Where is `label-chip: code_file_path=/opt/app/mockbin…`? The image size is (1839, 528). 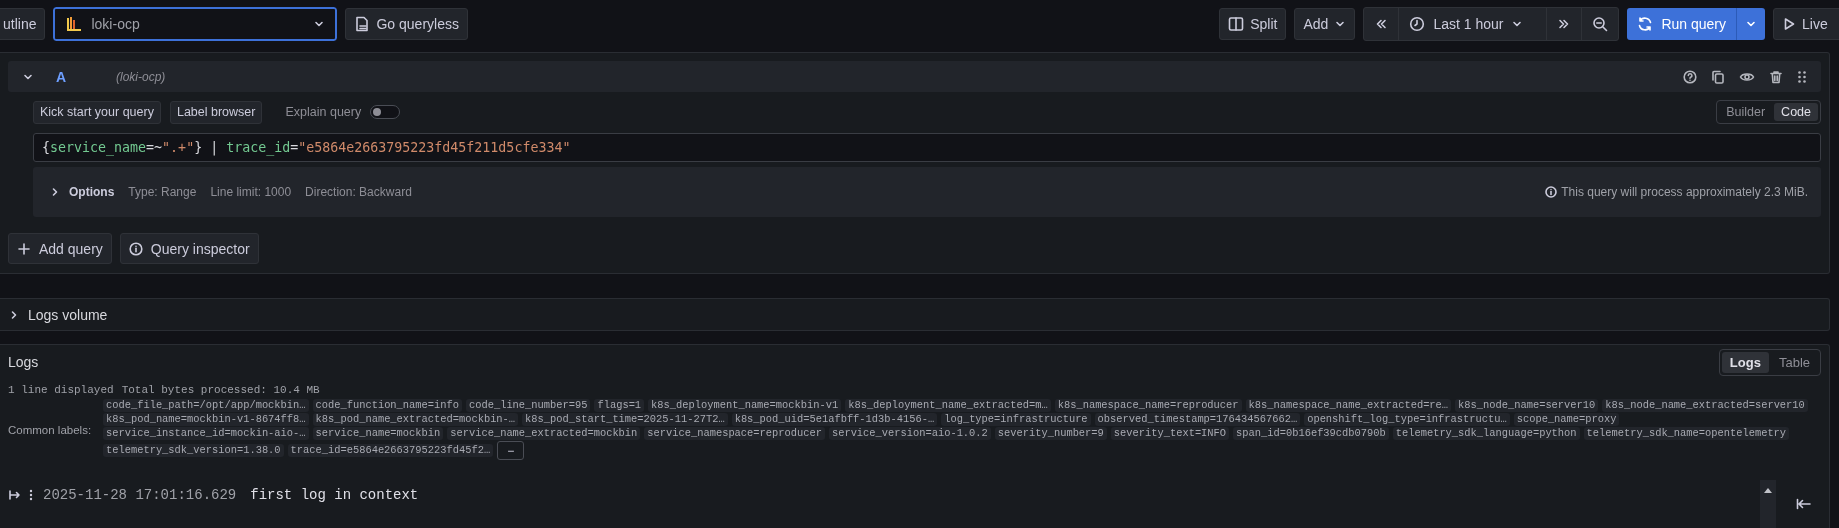 label-chip: code_file_path=/opt/app/mockbin… is located at coordinates (206, 405).